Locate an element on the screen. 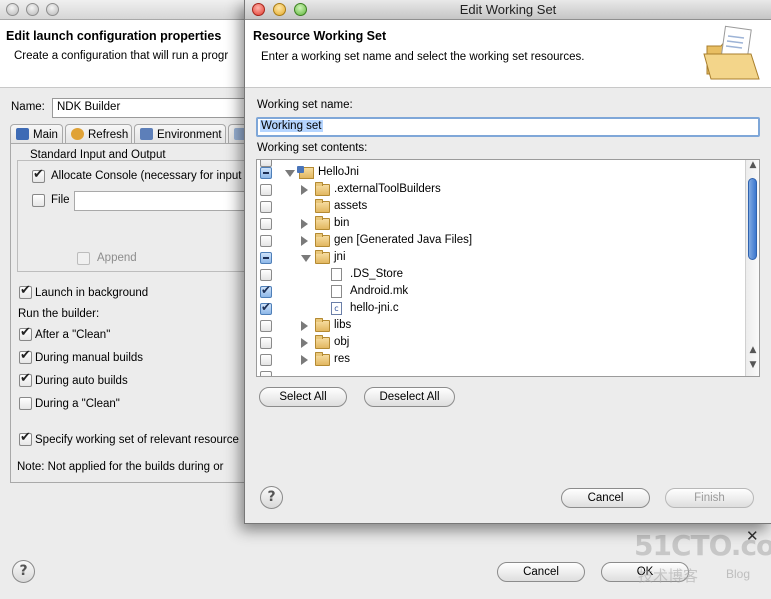 This screenshot has height=599, width=771. window-zoom-button is located at coordinates (52, 9).